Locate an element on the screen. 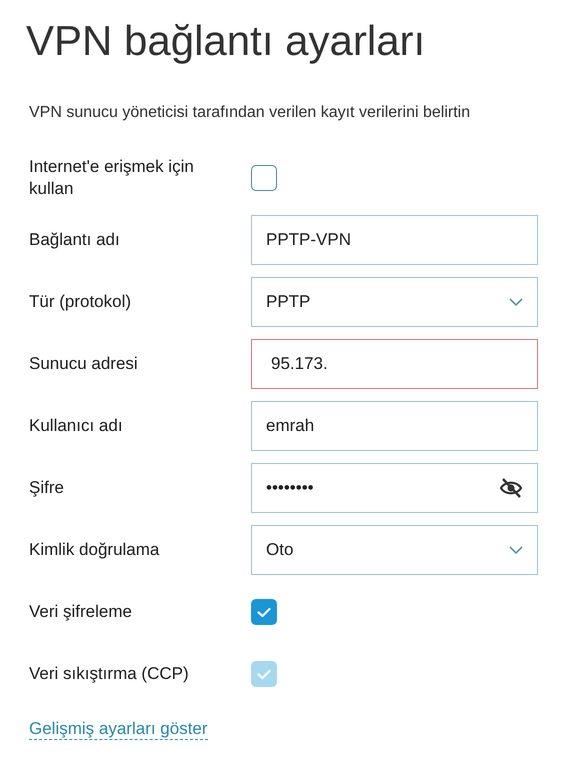 The height and width of the screenshot is (759, 567). field-label: Veri şifreleme is located at coordinates (81, 612).